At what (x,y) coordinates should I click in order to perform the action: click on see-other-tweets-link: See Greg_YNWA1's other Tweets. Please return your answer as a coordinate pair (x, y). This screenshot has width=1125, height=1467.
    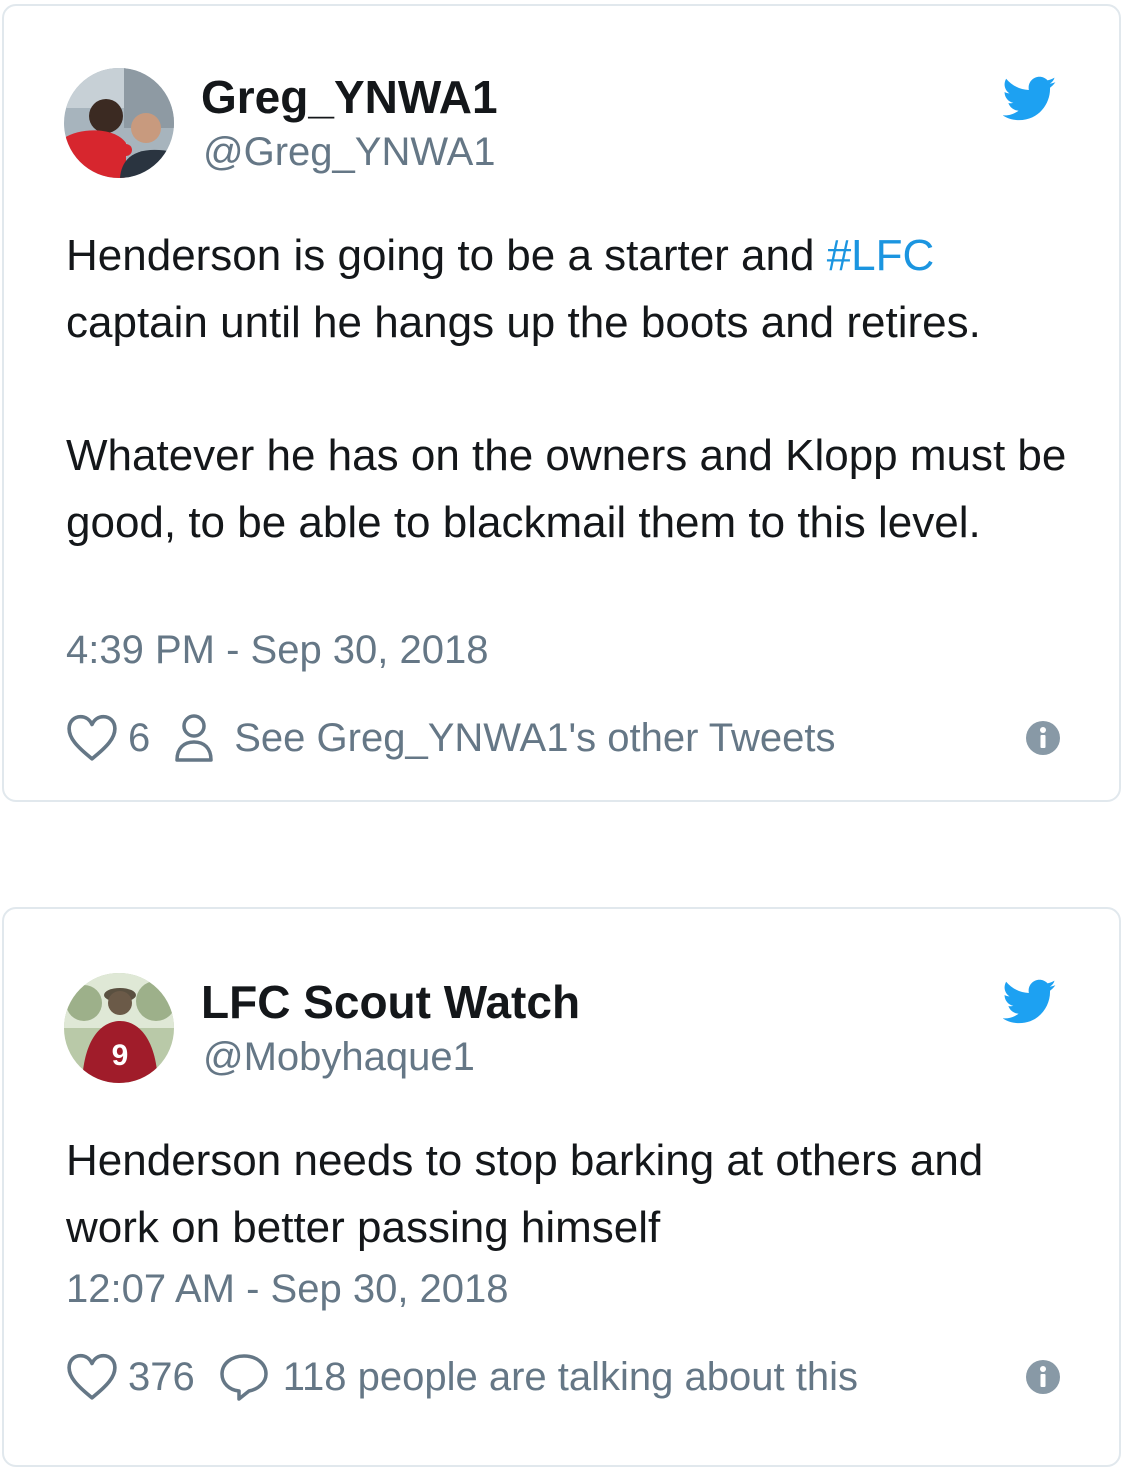
    Looking at the image, I should click on (534, 738).